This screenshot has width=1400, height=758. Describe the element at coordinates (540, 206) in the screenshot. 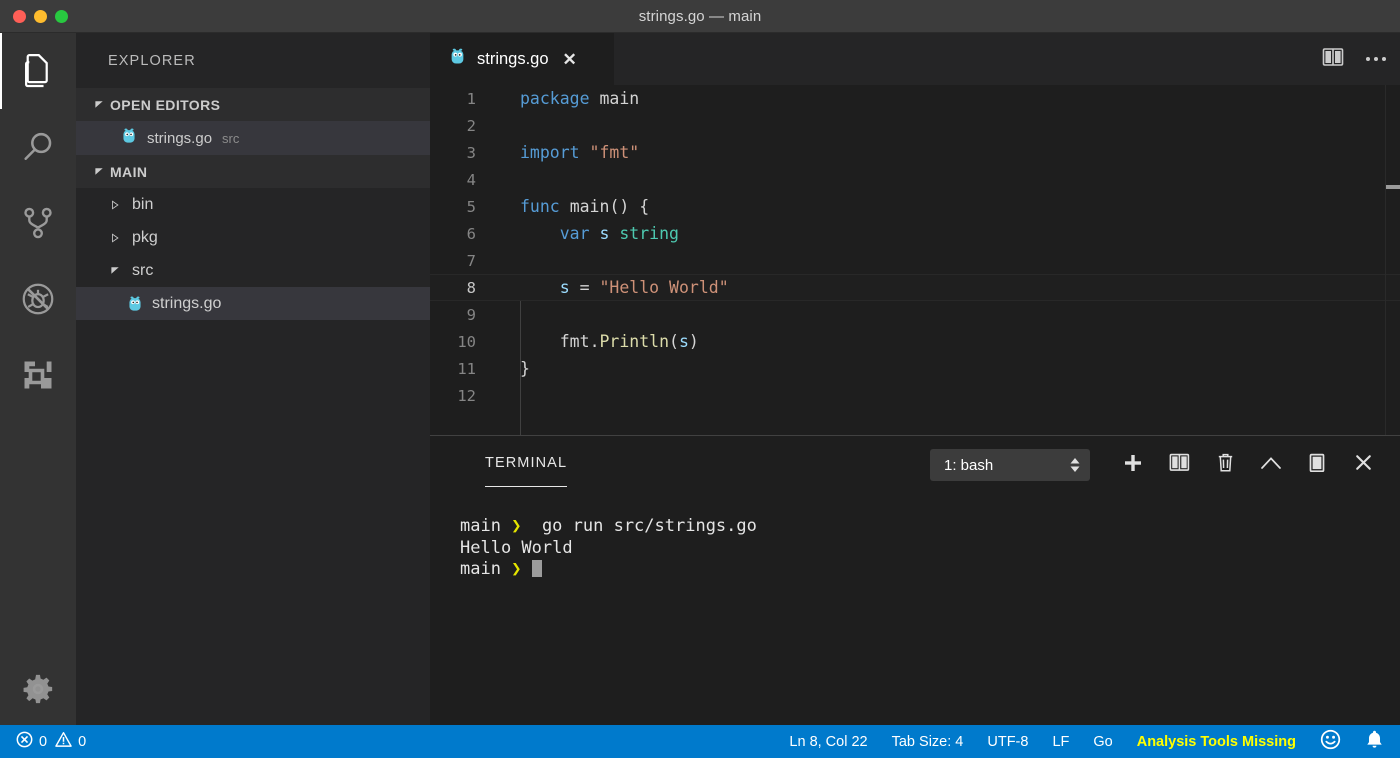

I see `code-token: func` at that location.